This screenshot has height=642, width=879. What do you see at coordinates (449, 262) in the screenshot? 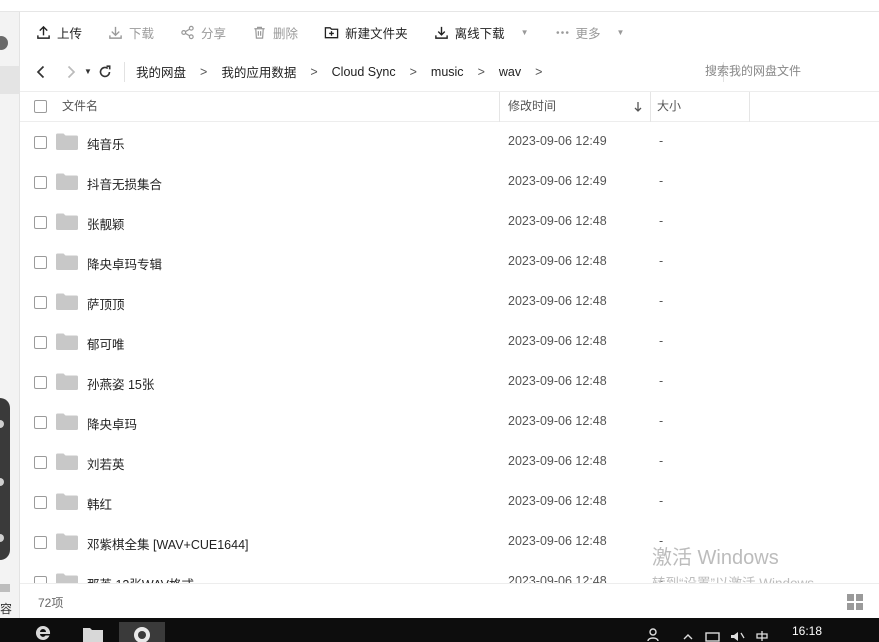
I see `table-row: 降央卓玛专辑 2023-09-06 12:48 -` at bounding box center [449, 262].